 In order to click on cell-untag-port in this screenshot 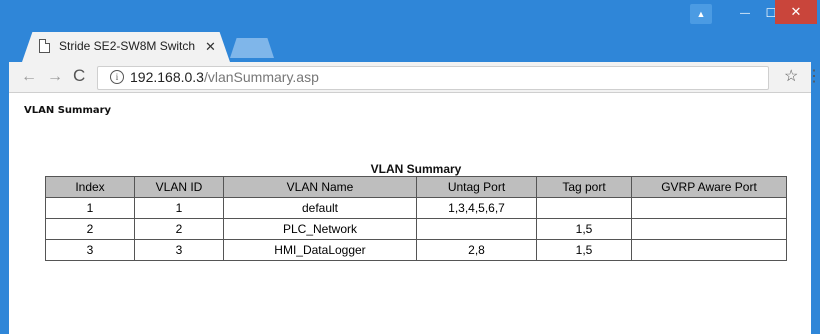, I will do `click(476, 229)`.